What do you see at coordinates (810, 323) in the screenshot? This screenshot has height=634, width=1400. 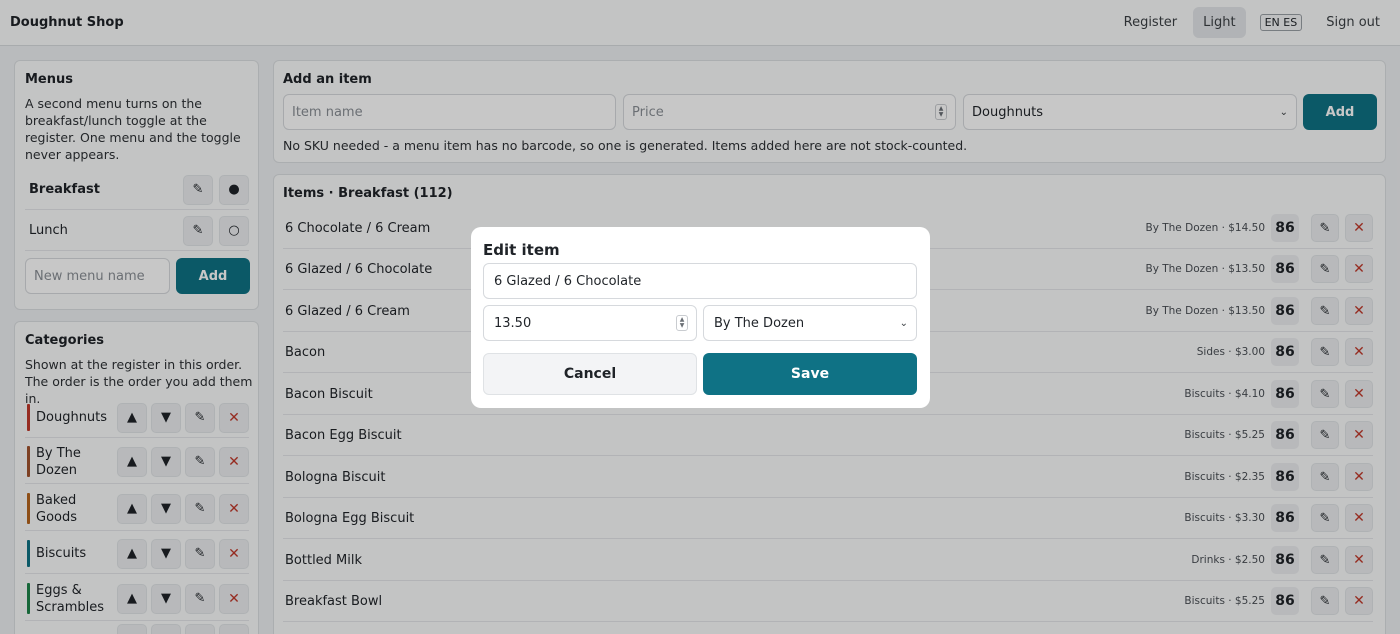 I see `edit-item-category-select: By The Dozen ⌄` at bounding box center [810, 323].